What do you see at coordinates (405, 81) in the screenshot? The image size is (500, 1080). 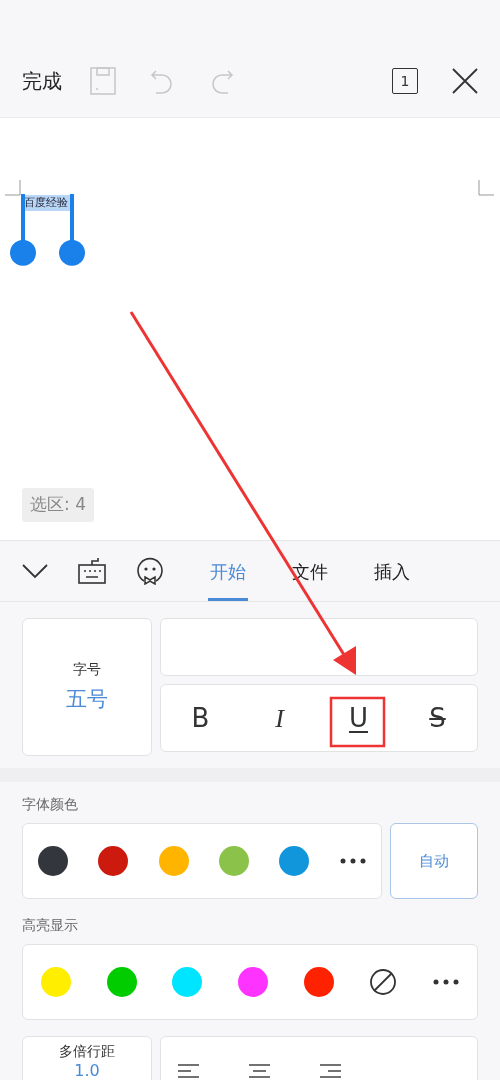 I see `page-count: 1` at bounding box center [405, 81].